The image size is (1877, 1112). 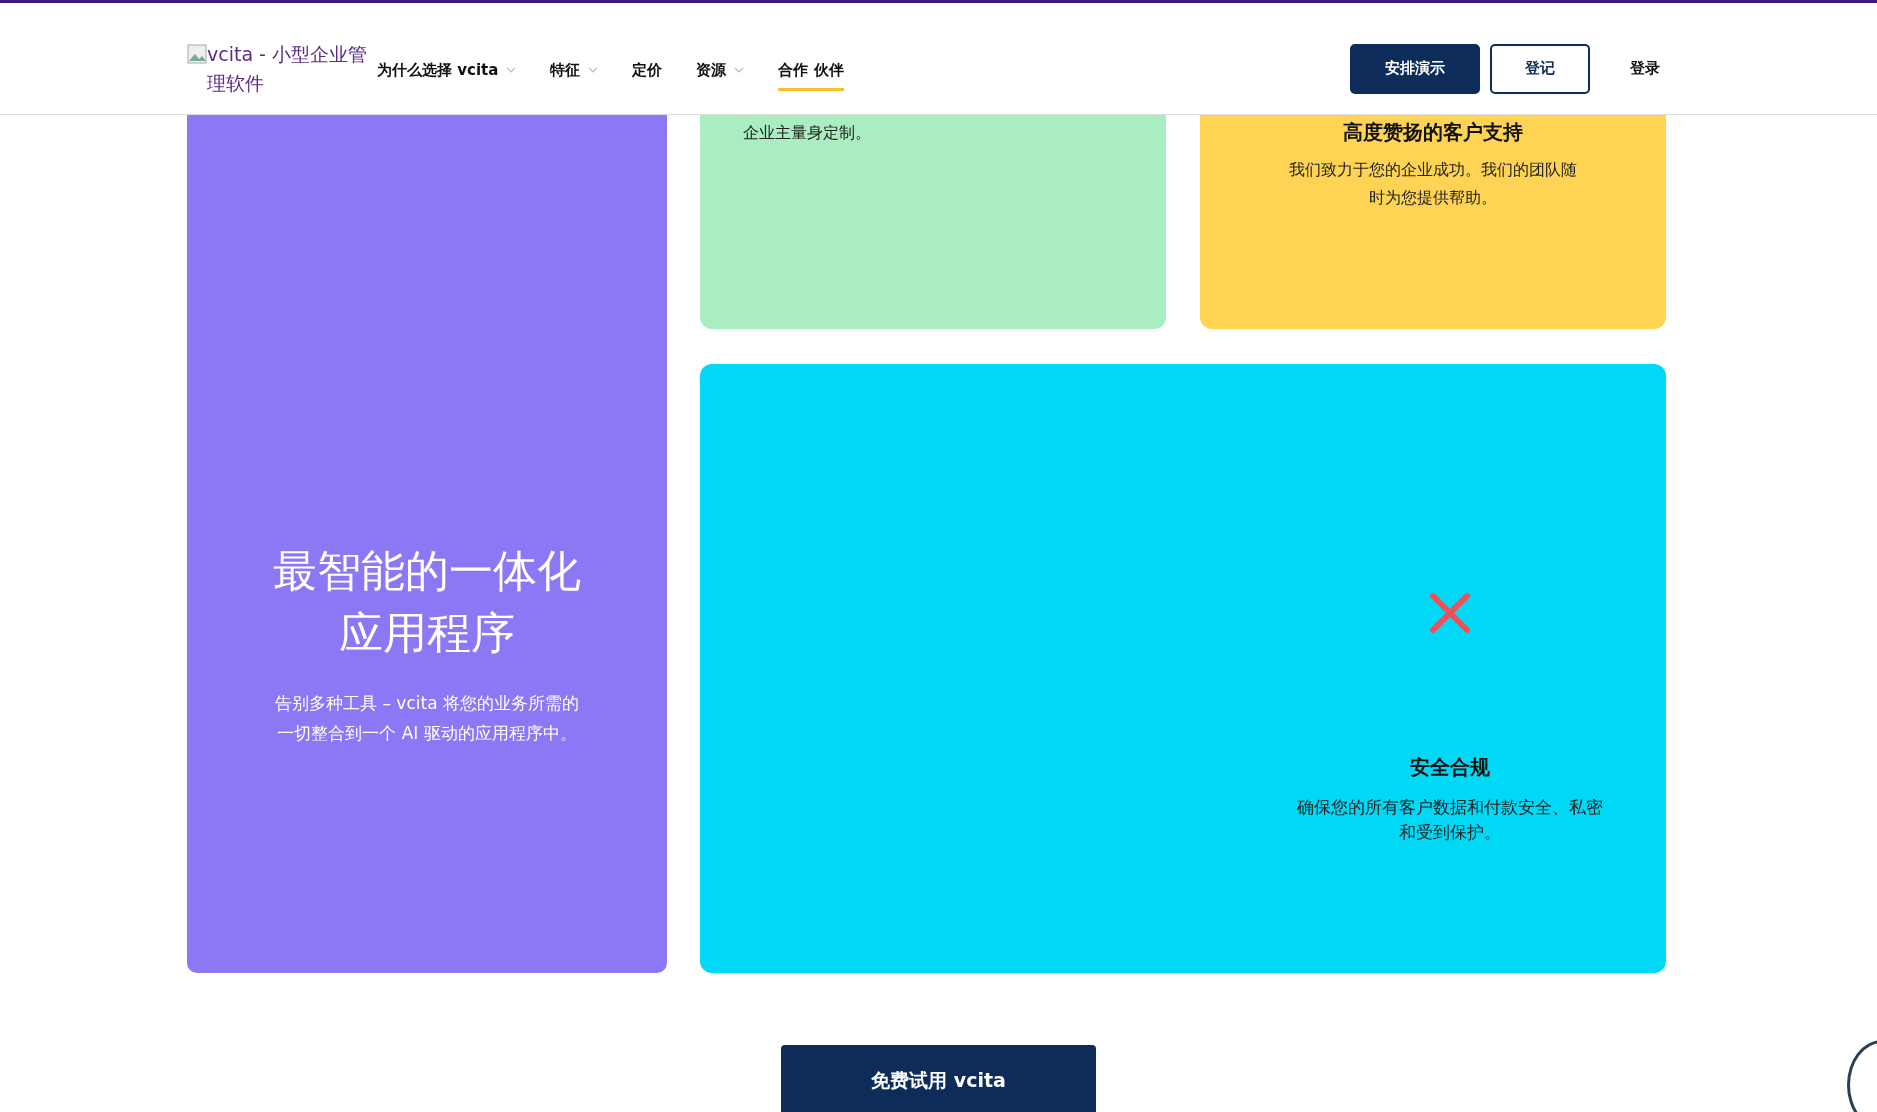 What do you see at coordinates (720, 71) in the screenshot?
I see `nav-link: 资源` at bounding box center [720, 71].